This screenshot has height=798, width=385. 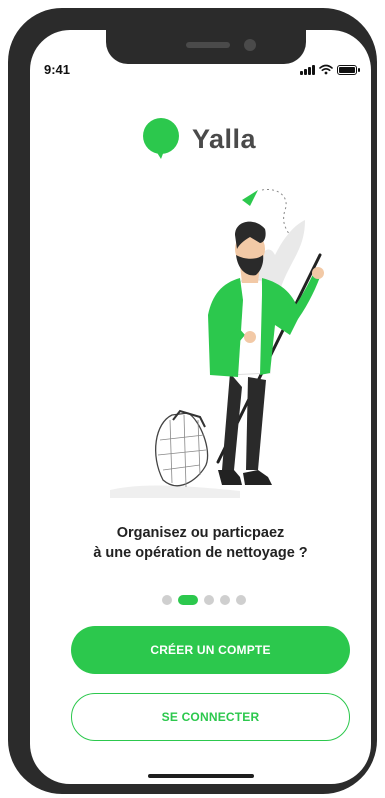 I want to click on device-notch, so click(x=206, y=47).